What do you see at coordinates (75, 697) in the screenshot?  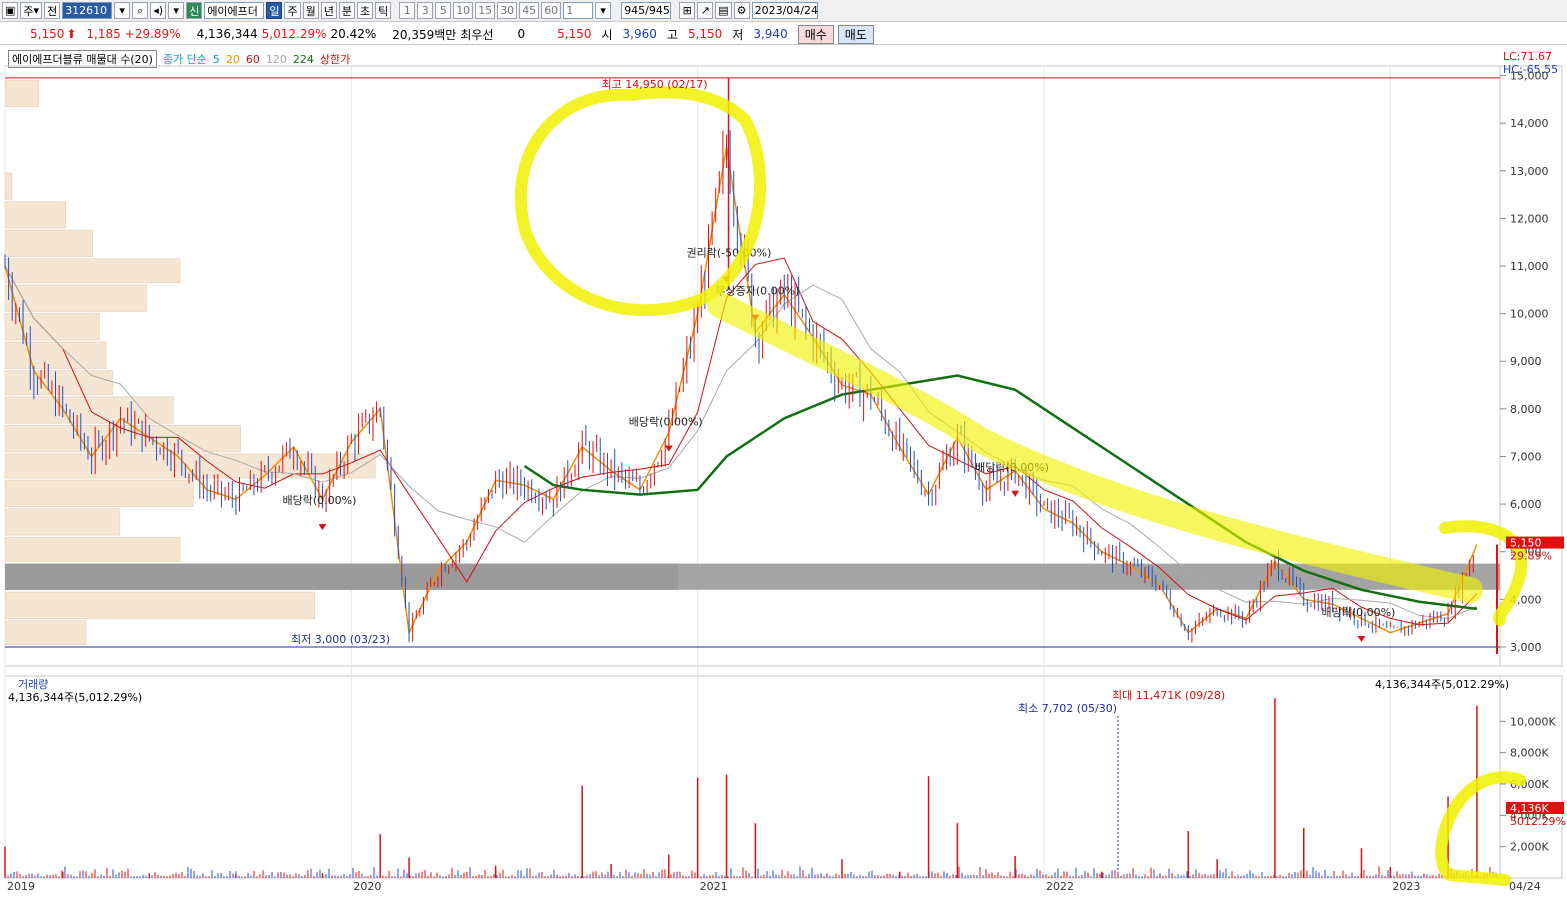 I see `volume-current: 4,136,344주(5,012.29%)` at bounding box center [75, 697].